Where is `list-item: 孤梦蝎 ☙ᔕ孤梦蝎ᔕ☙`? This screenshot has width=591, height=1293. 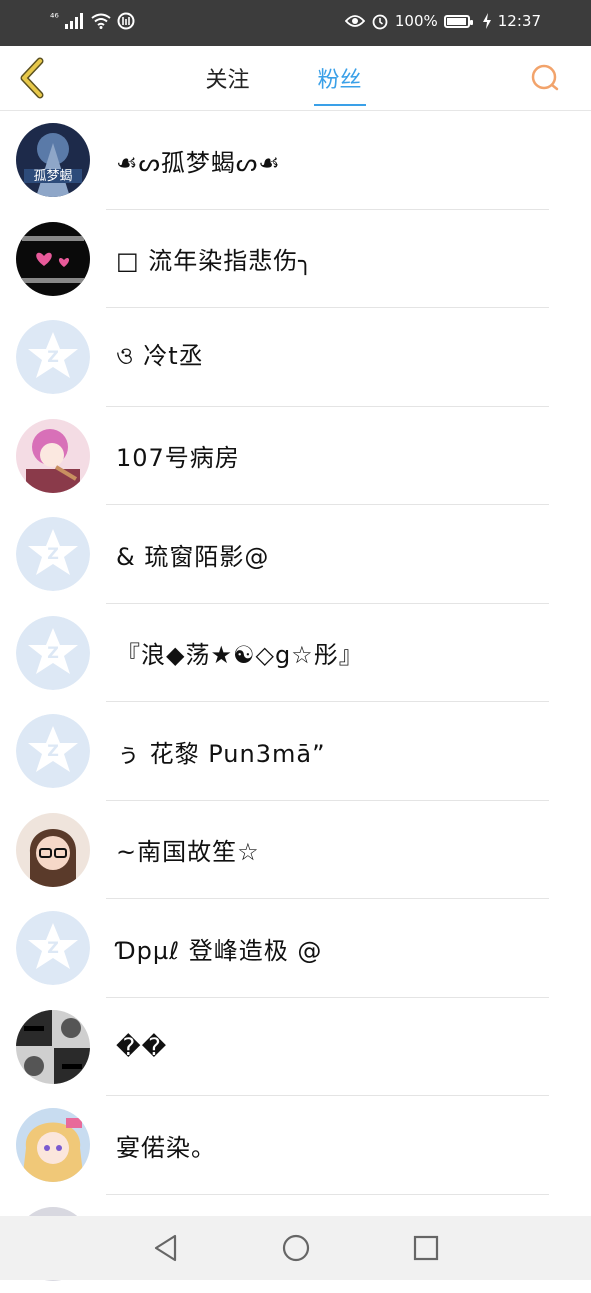
list-item: 孤梦蝎 ☙ᔕ孤梦蝎ᔕ☙ is located at coordinates (295, 160).